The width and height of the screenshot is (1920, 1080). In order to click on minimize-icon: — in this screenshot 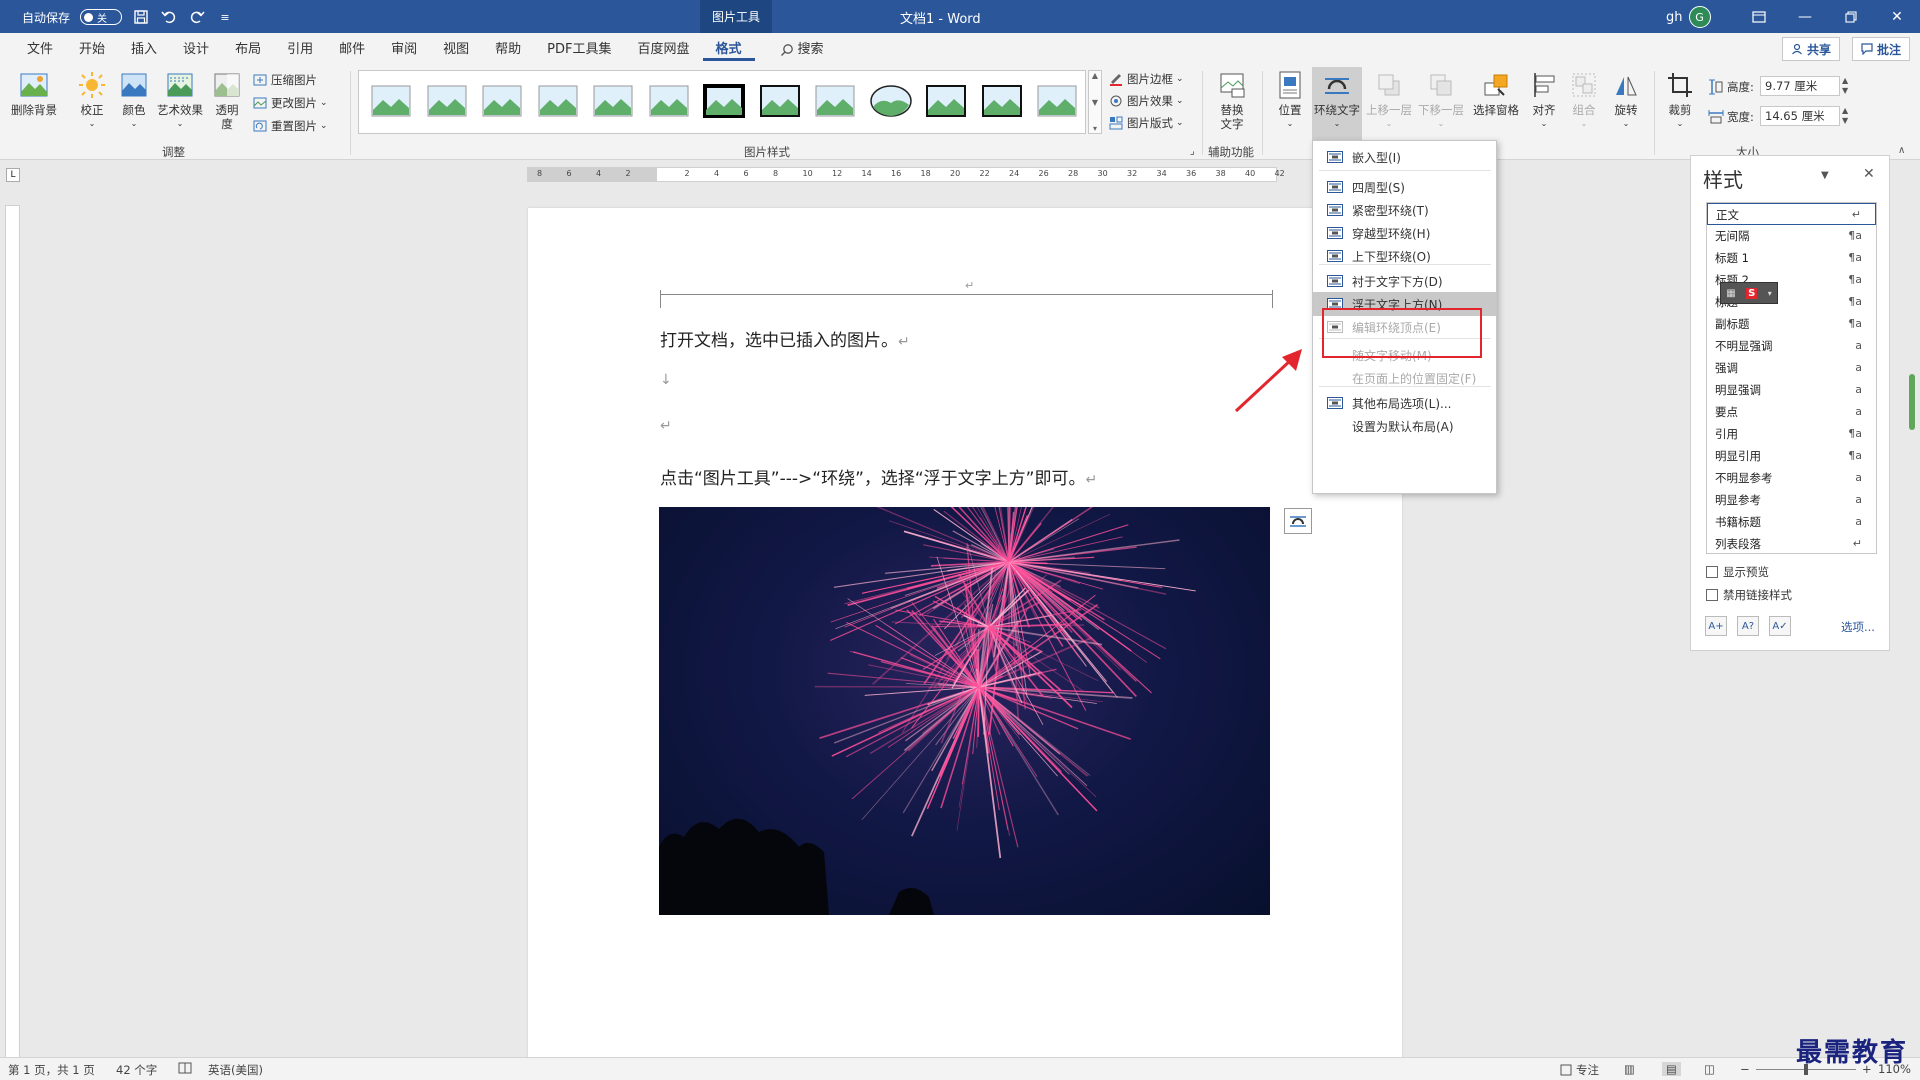, I will do `click(1805, 16)`.